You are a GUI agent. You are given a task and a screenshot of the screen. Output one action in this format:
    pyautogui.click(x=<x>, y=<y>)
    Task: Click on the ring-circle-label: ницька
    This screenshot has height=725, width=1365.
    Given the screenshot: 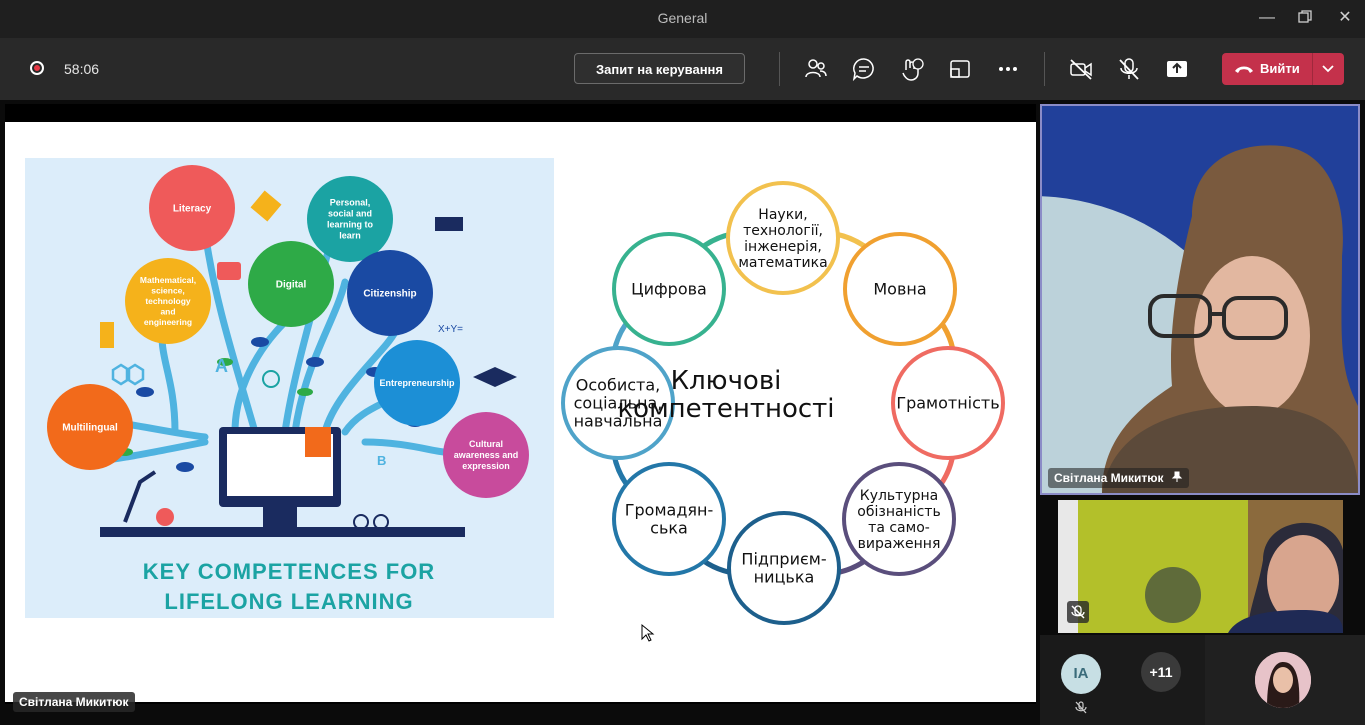 What is the action you would take?
    pyautogui.click(x=784, y=577)
    